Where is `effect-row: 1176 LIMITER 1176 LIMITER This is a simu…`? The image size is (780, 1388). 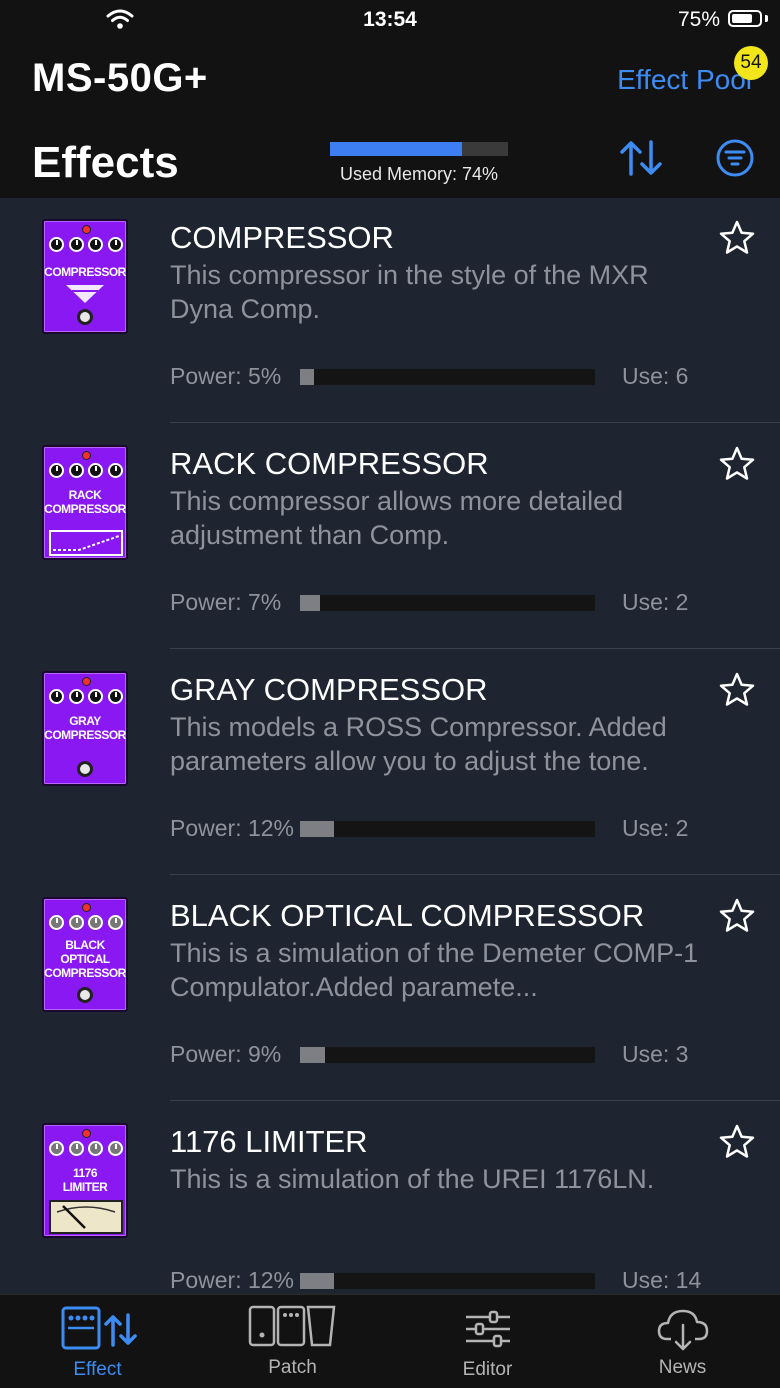
effect-row: 1176 LIMITER 1176 LIMITER This is a simu… is located at coordinates (390, 1197).